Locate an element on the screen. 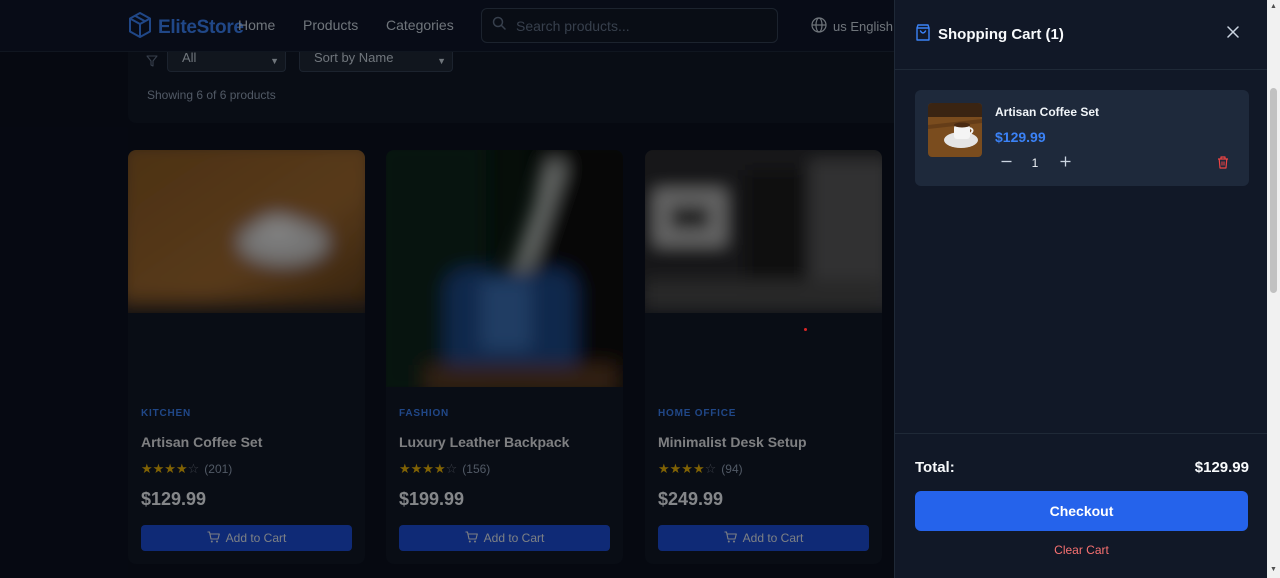 The width and height of the screenshot is (1280, 578). clear-cart-button: Clear Cart is located at coordinates (1081, 550).